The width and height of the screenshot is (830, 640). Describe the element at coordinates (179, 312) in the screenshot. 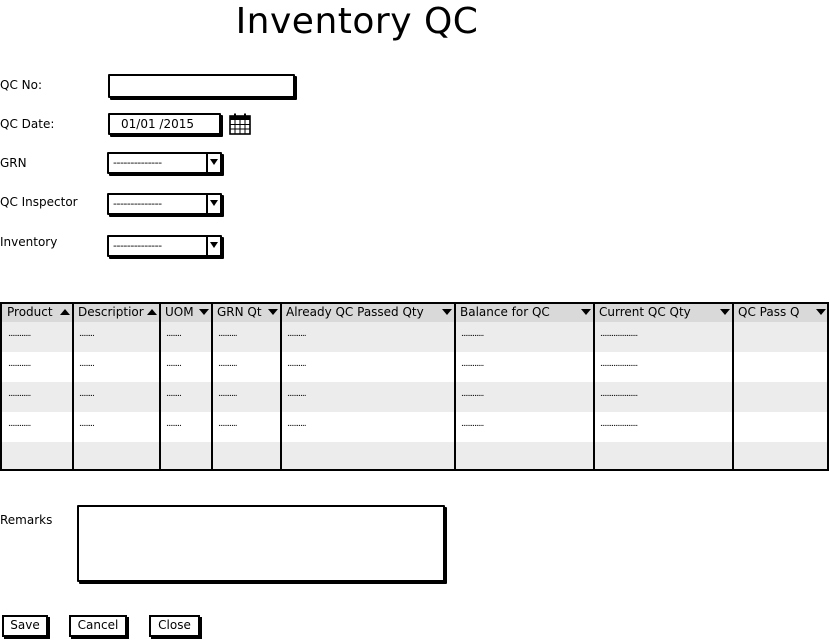

I see `column-header-label: UOM` at that location.